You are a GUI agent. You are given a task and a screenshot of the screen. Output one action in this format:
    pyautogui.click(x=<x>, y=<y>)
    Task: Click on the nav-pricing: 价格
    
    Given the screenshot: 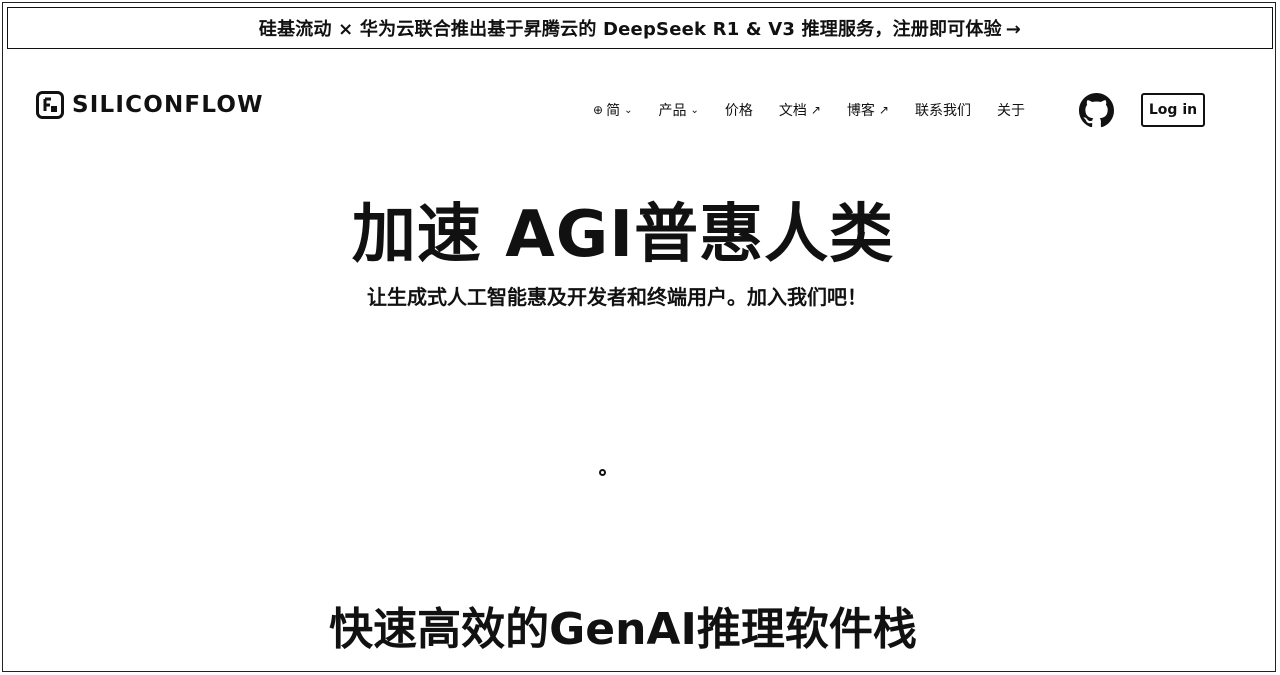 What is the action you would take?
    pyautogui.click(x=739, y=110)
    